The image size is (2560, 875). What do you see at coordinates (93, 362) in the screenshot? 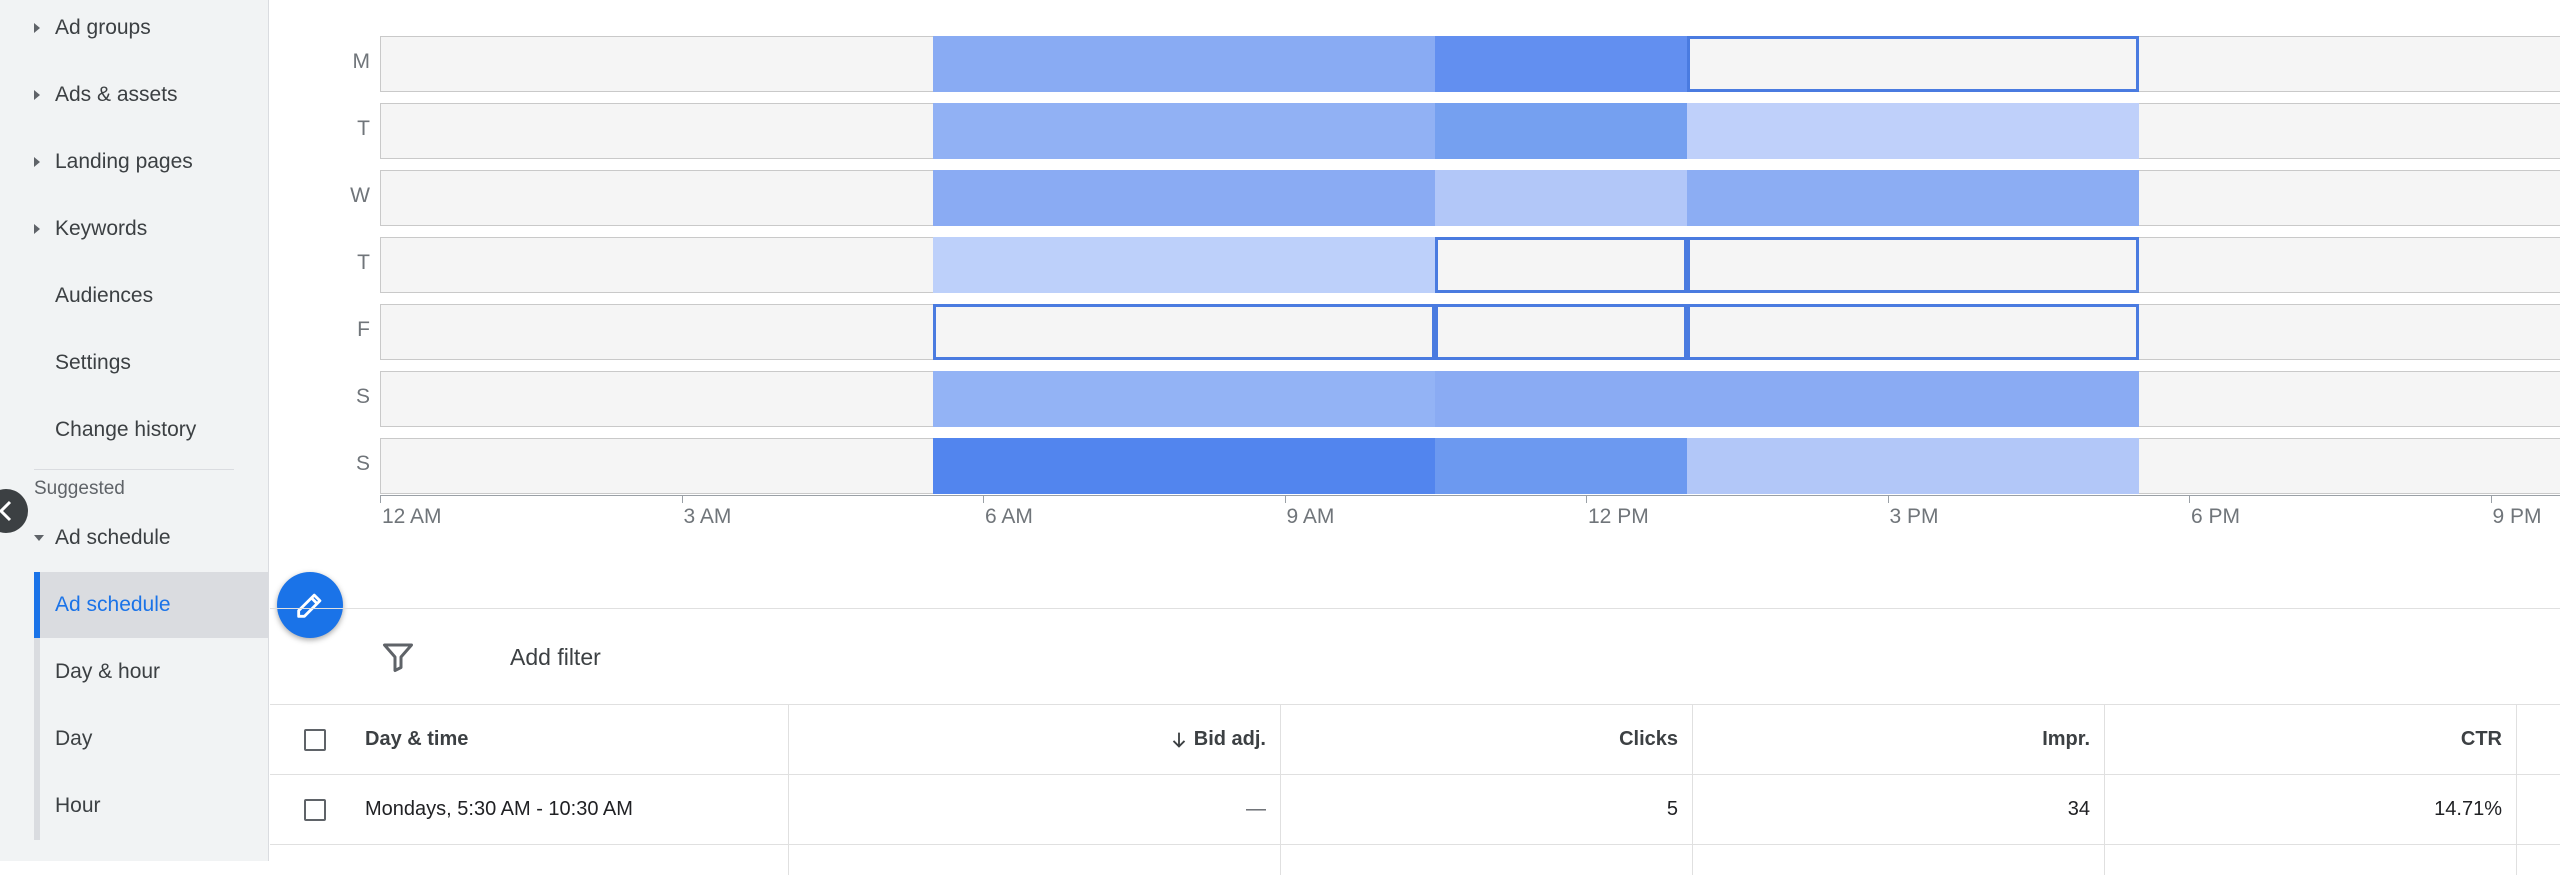
I see `nav-item-label: Settings` at bounding box center [93, 362].